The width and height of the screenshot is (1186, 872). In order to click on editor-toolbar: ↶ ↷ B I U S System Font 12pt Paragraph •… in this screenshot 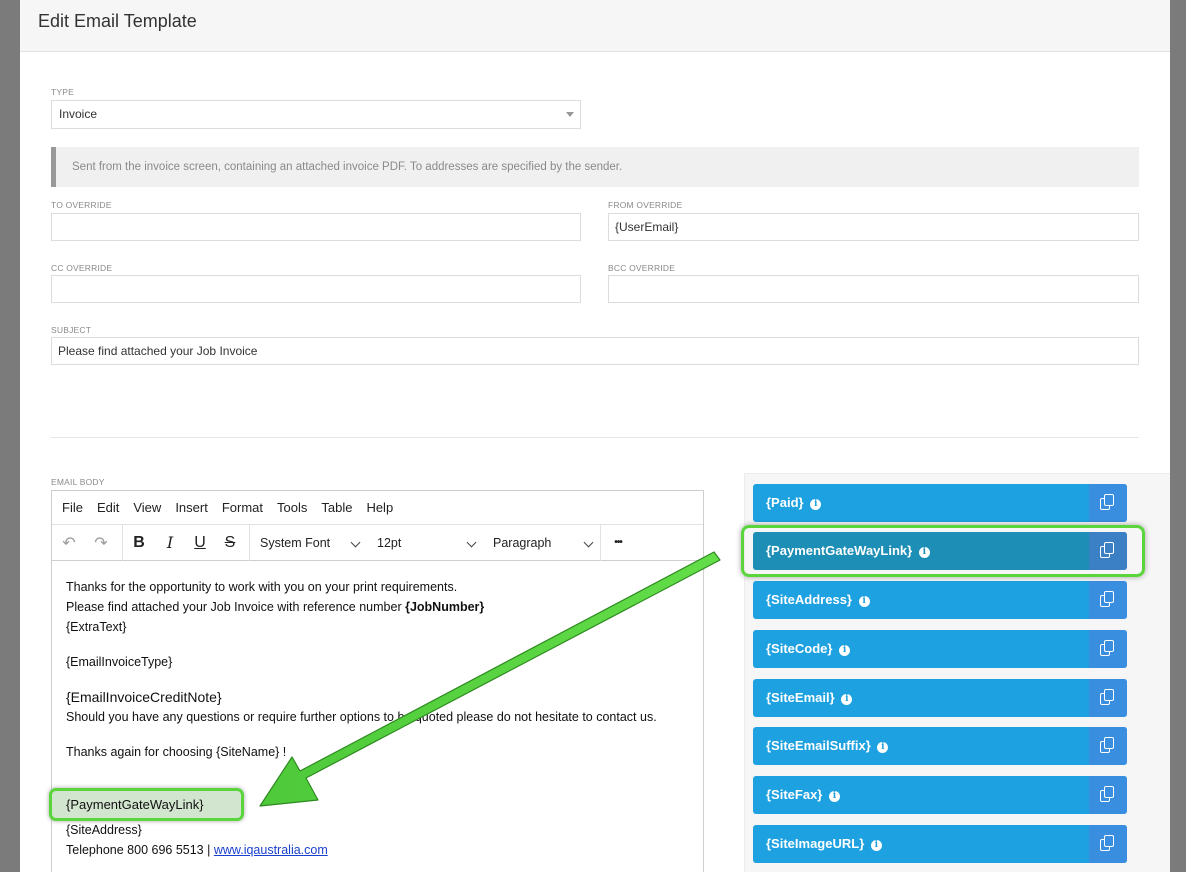, I will do `click(377, 542)`.